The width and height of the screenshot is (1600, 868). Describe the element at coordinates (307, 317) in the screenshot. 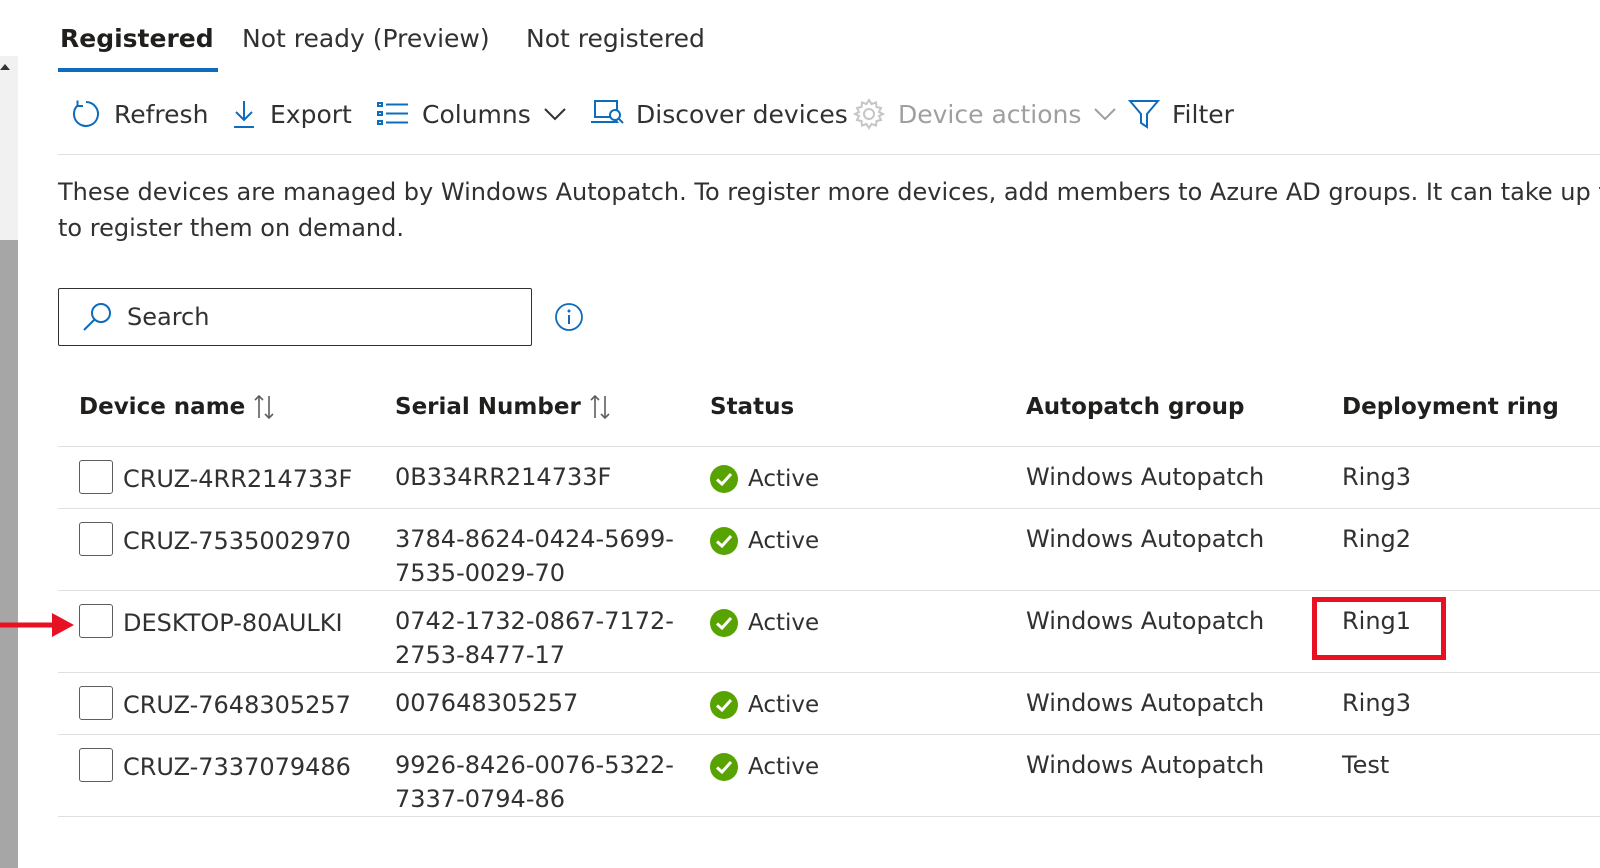

I see `search-input` at that location.